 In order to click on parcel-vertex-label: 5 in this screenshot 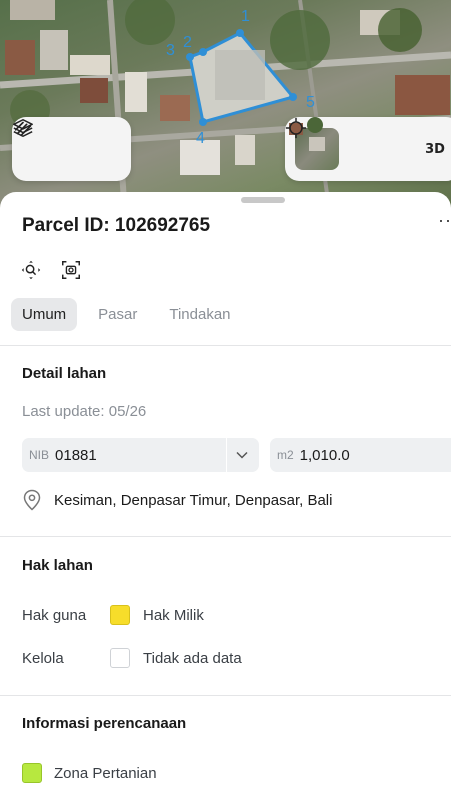, I will do `click(310, 102)`.